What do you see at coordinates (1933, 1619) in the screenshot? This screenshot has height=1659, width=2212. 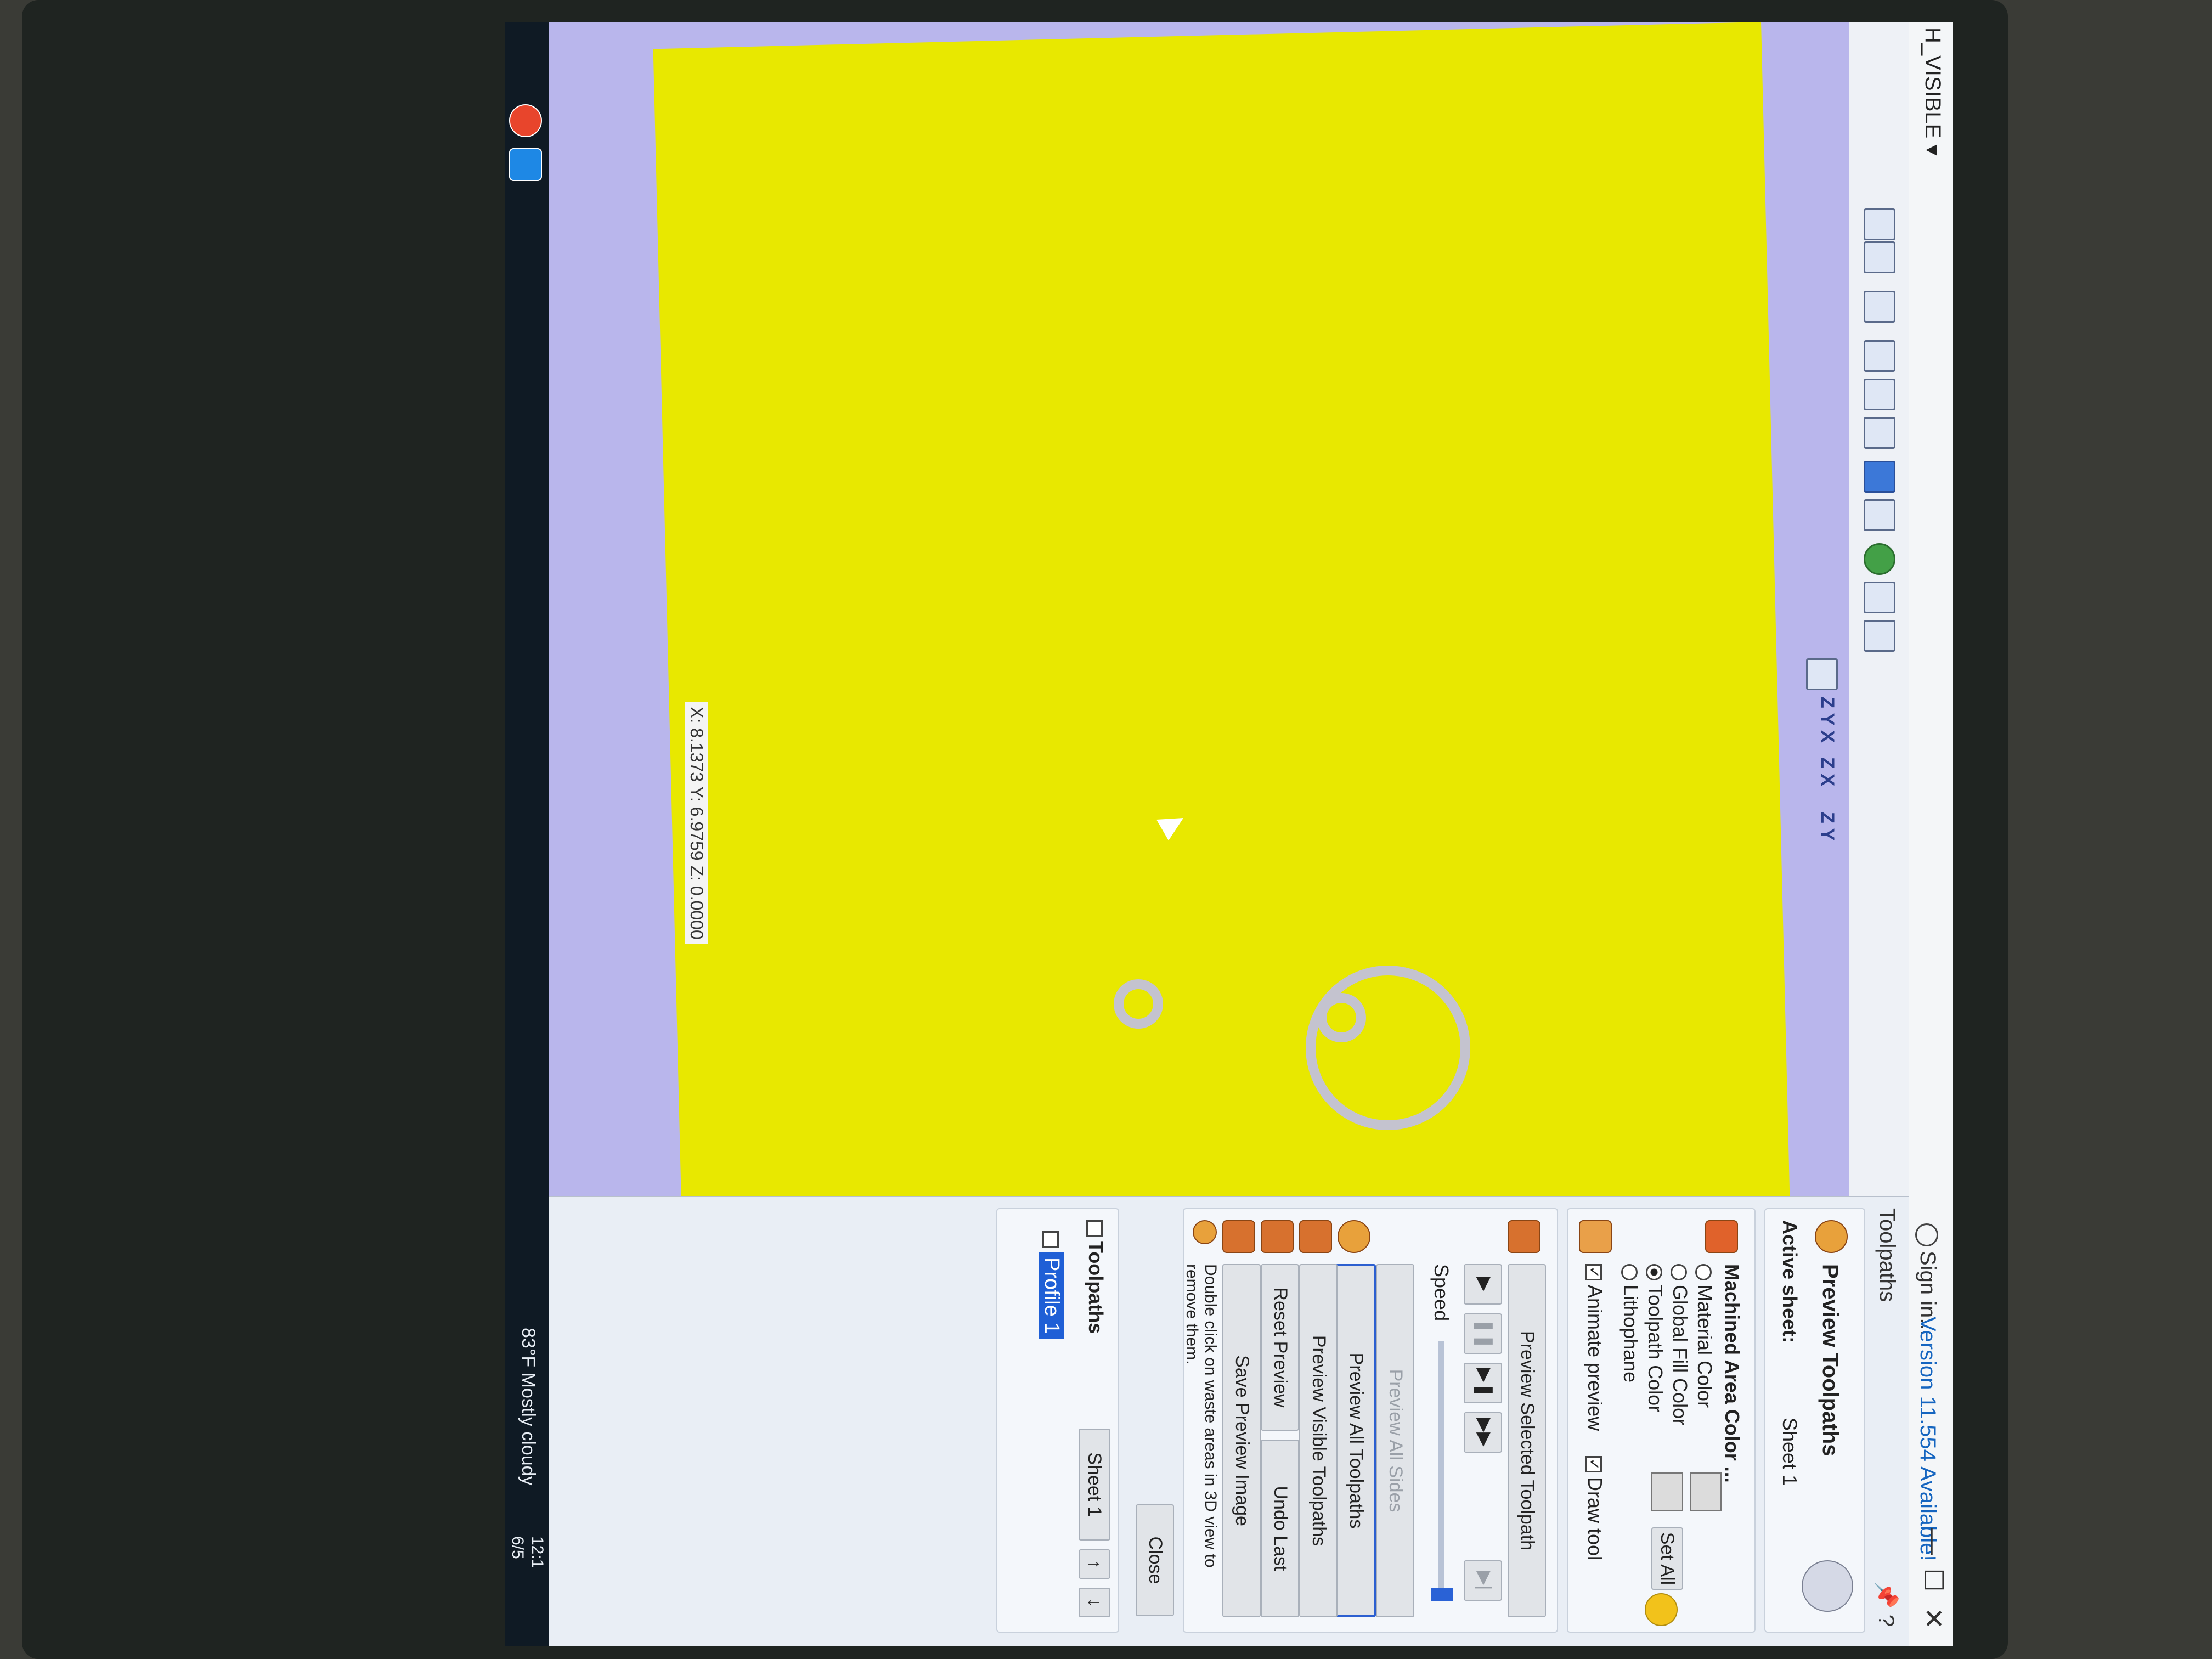 I see `close-button: ✕` at bounding box center [1933, 1619].